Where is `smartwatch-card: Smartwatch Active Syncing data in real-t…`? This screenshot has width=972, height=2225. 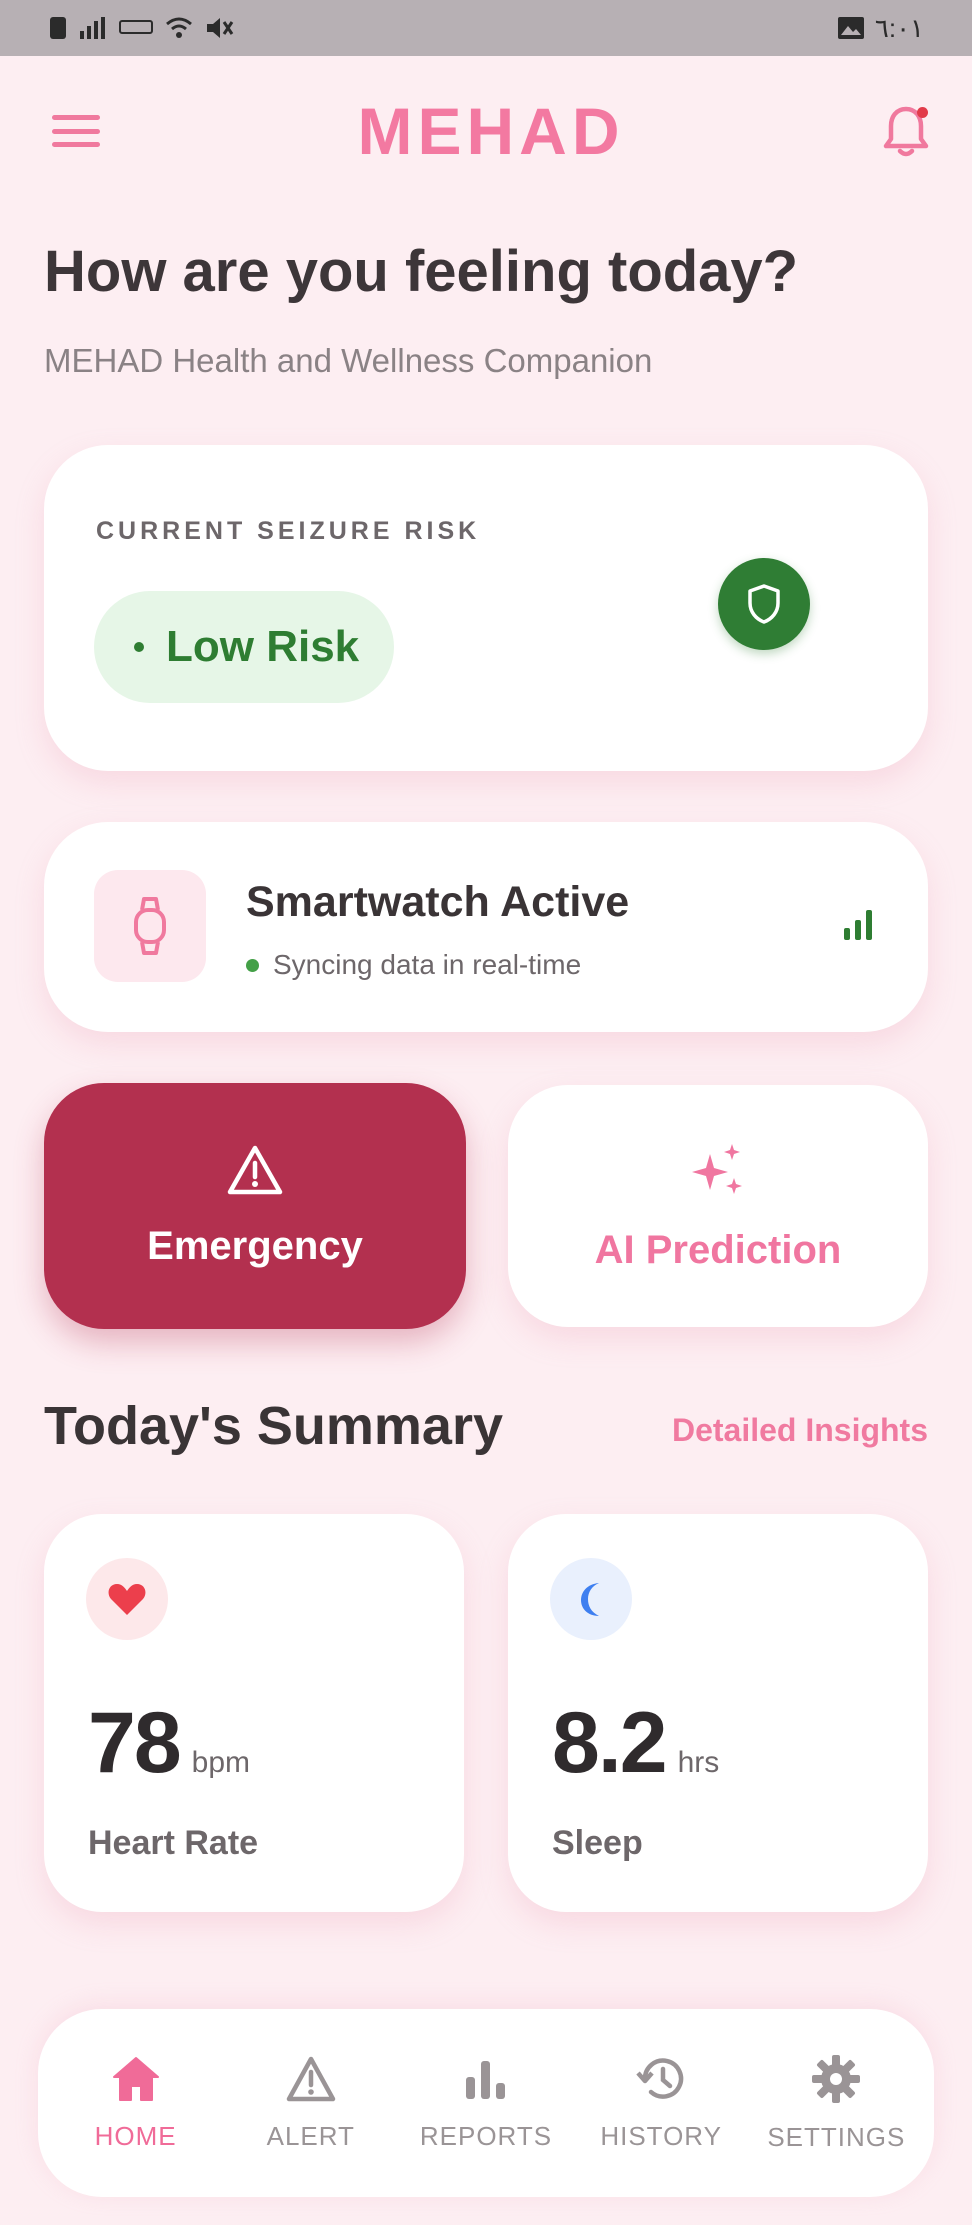 smartwatch-card: Smartwatch Active Syncing data in real-t… is located at coordinates (486, 927).